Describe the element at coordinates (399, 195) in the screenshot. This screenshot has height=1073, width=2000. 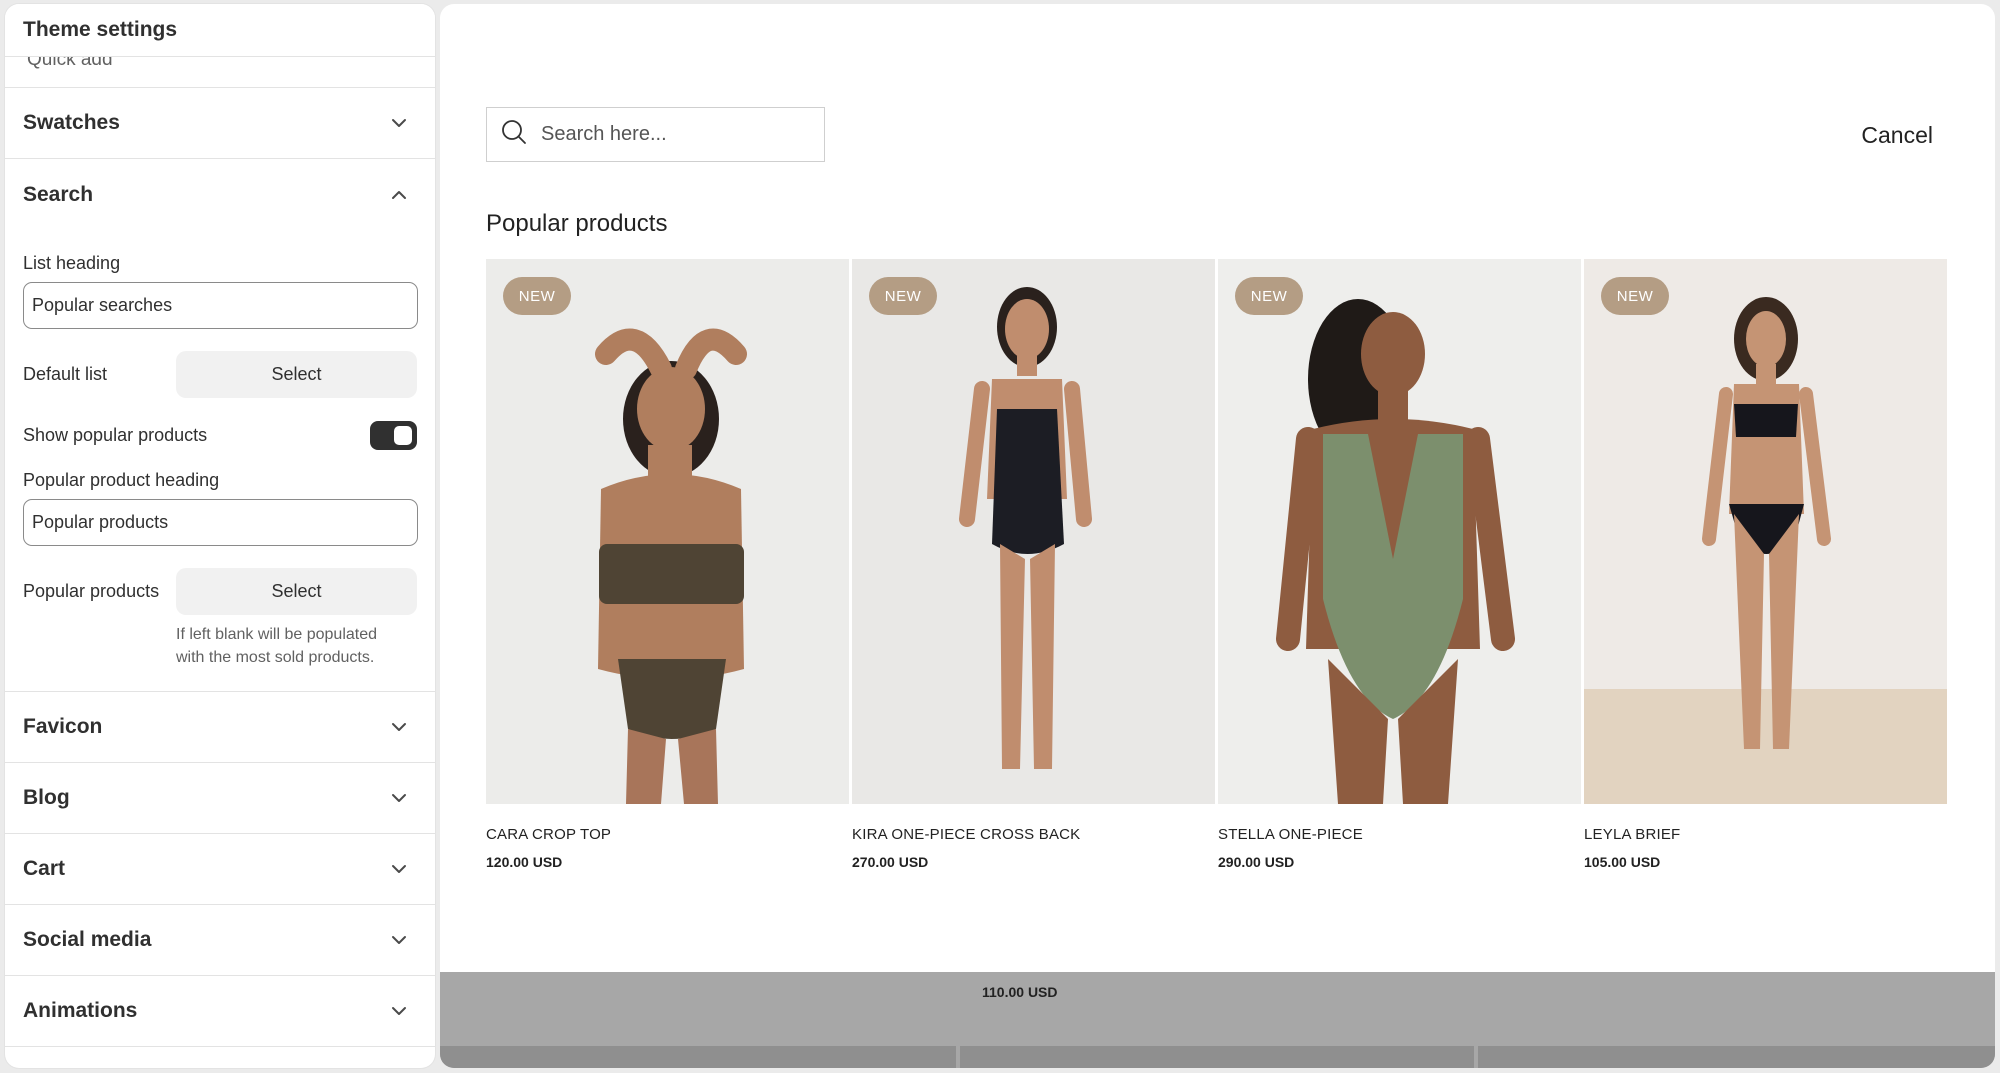
I see `chevron-up-icon` at that location.